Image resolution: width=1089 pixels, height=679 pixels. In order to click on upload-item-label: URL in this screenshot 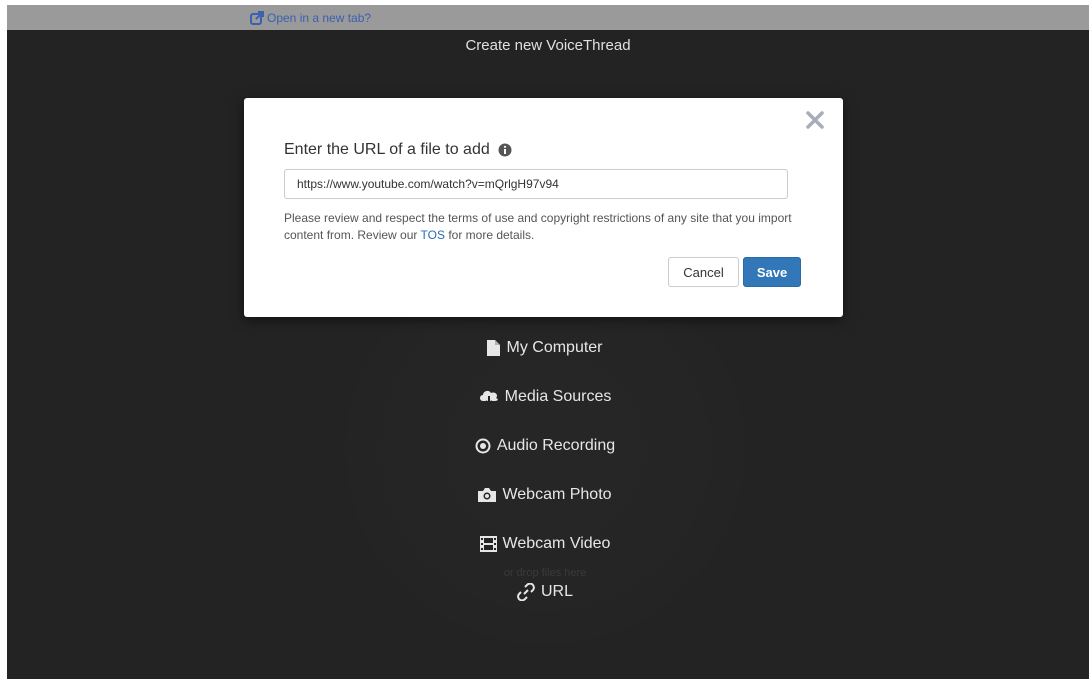, I will do `click(556, 591)`.